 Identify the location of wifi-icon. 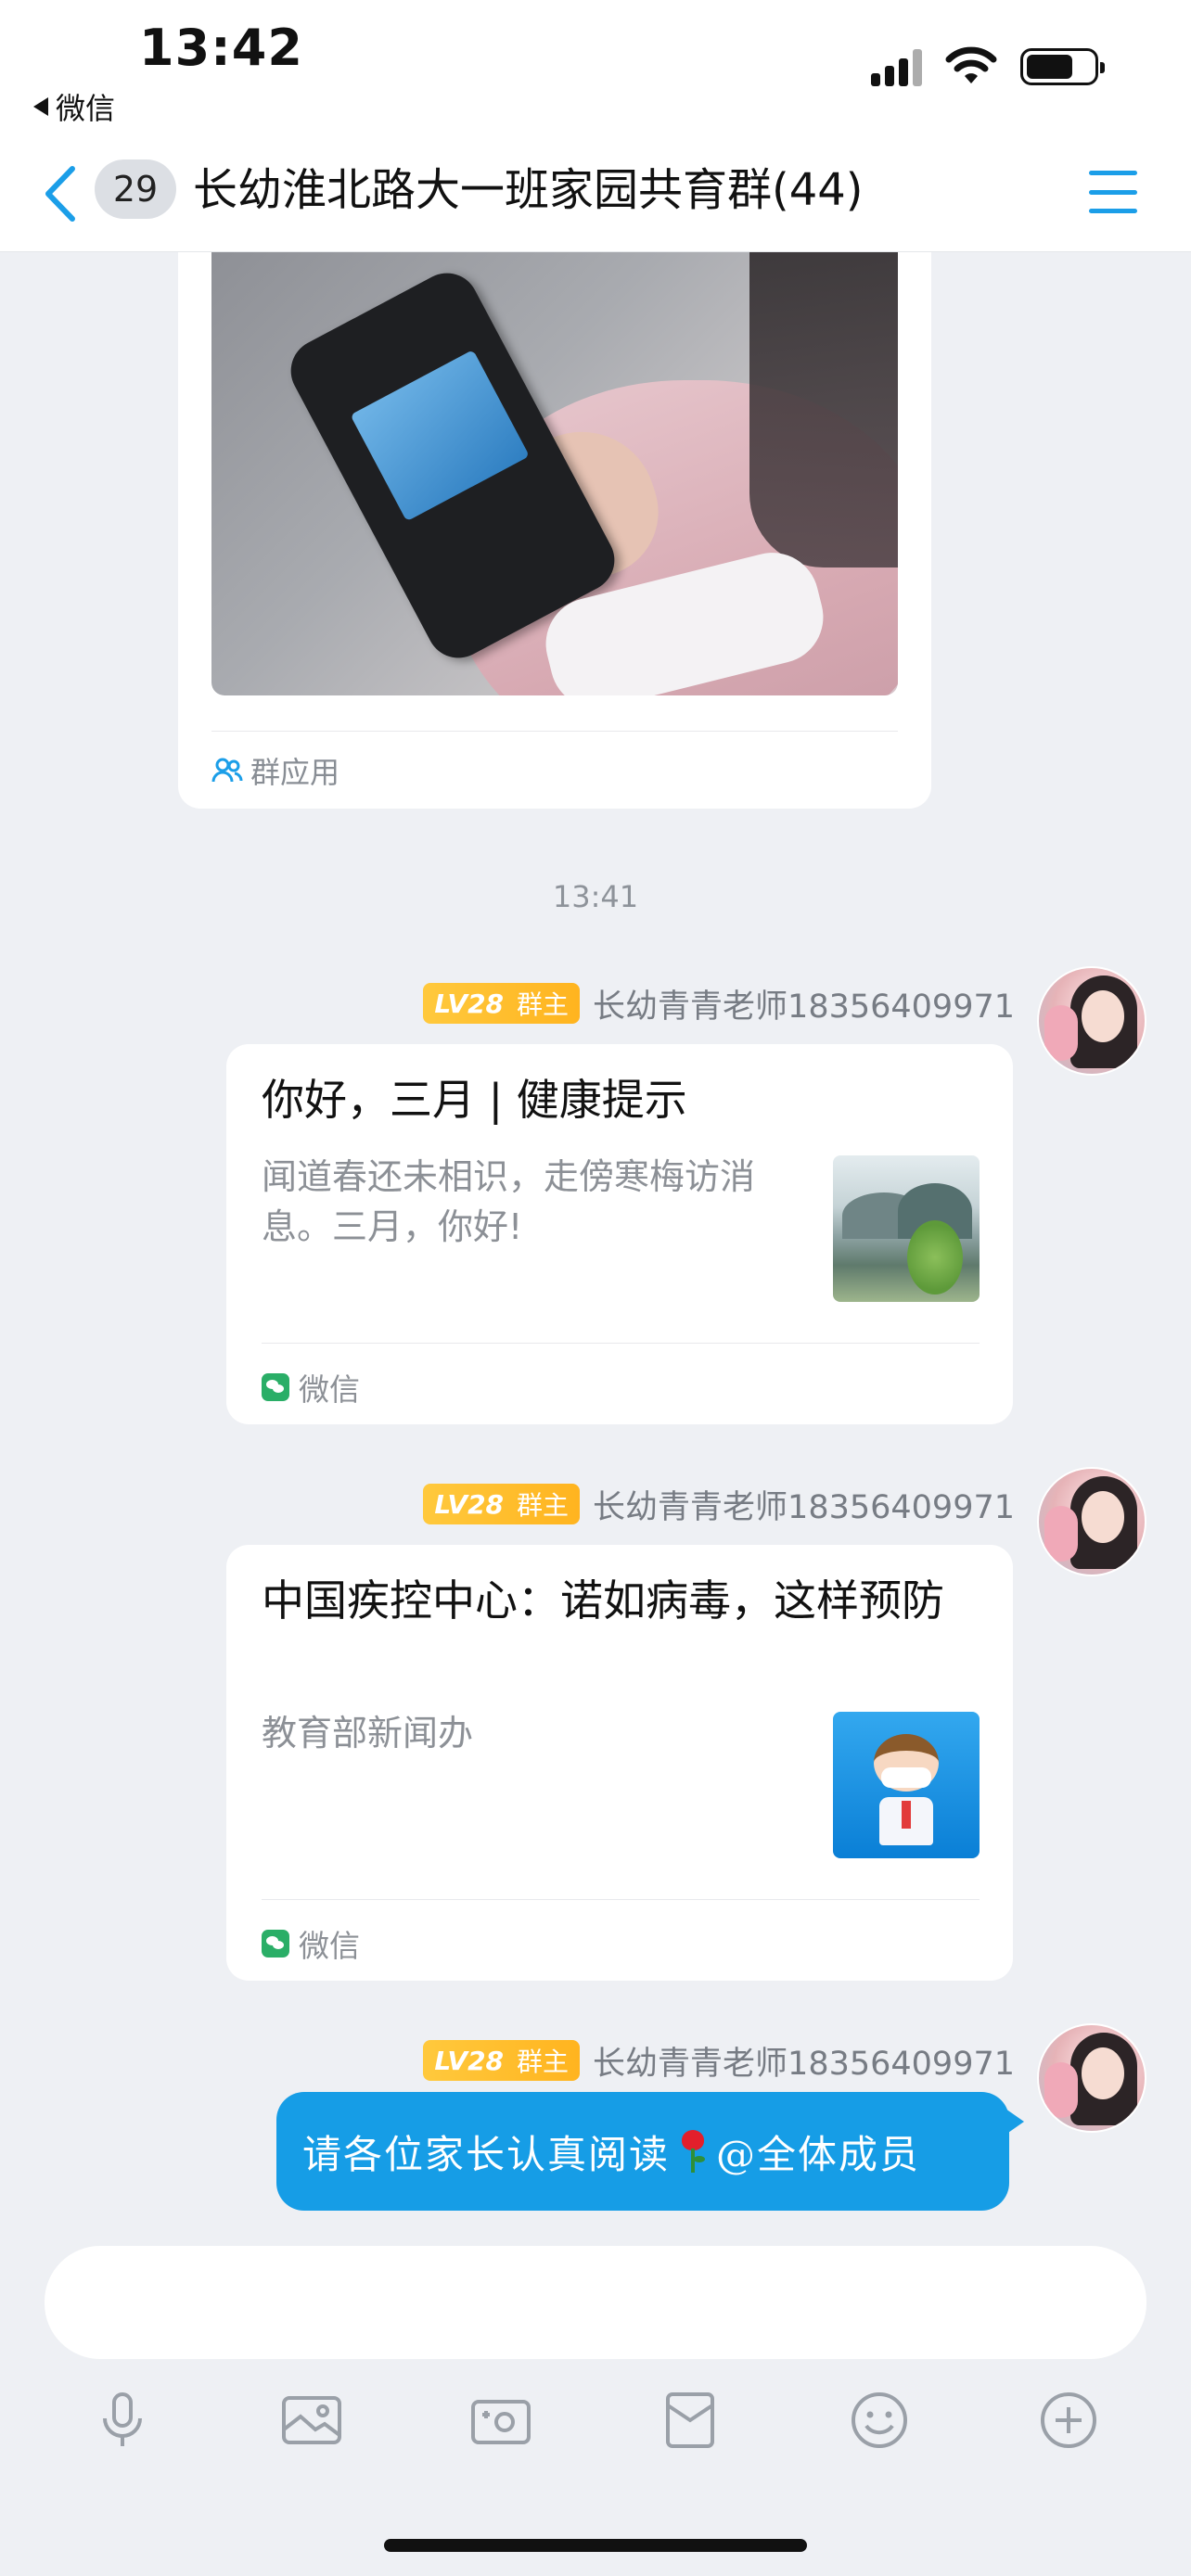
(971, 64).